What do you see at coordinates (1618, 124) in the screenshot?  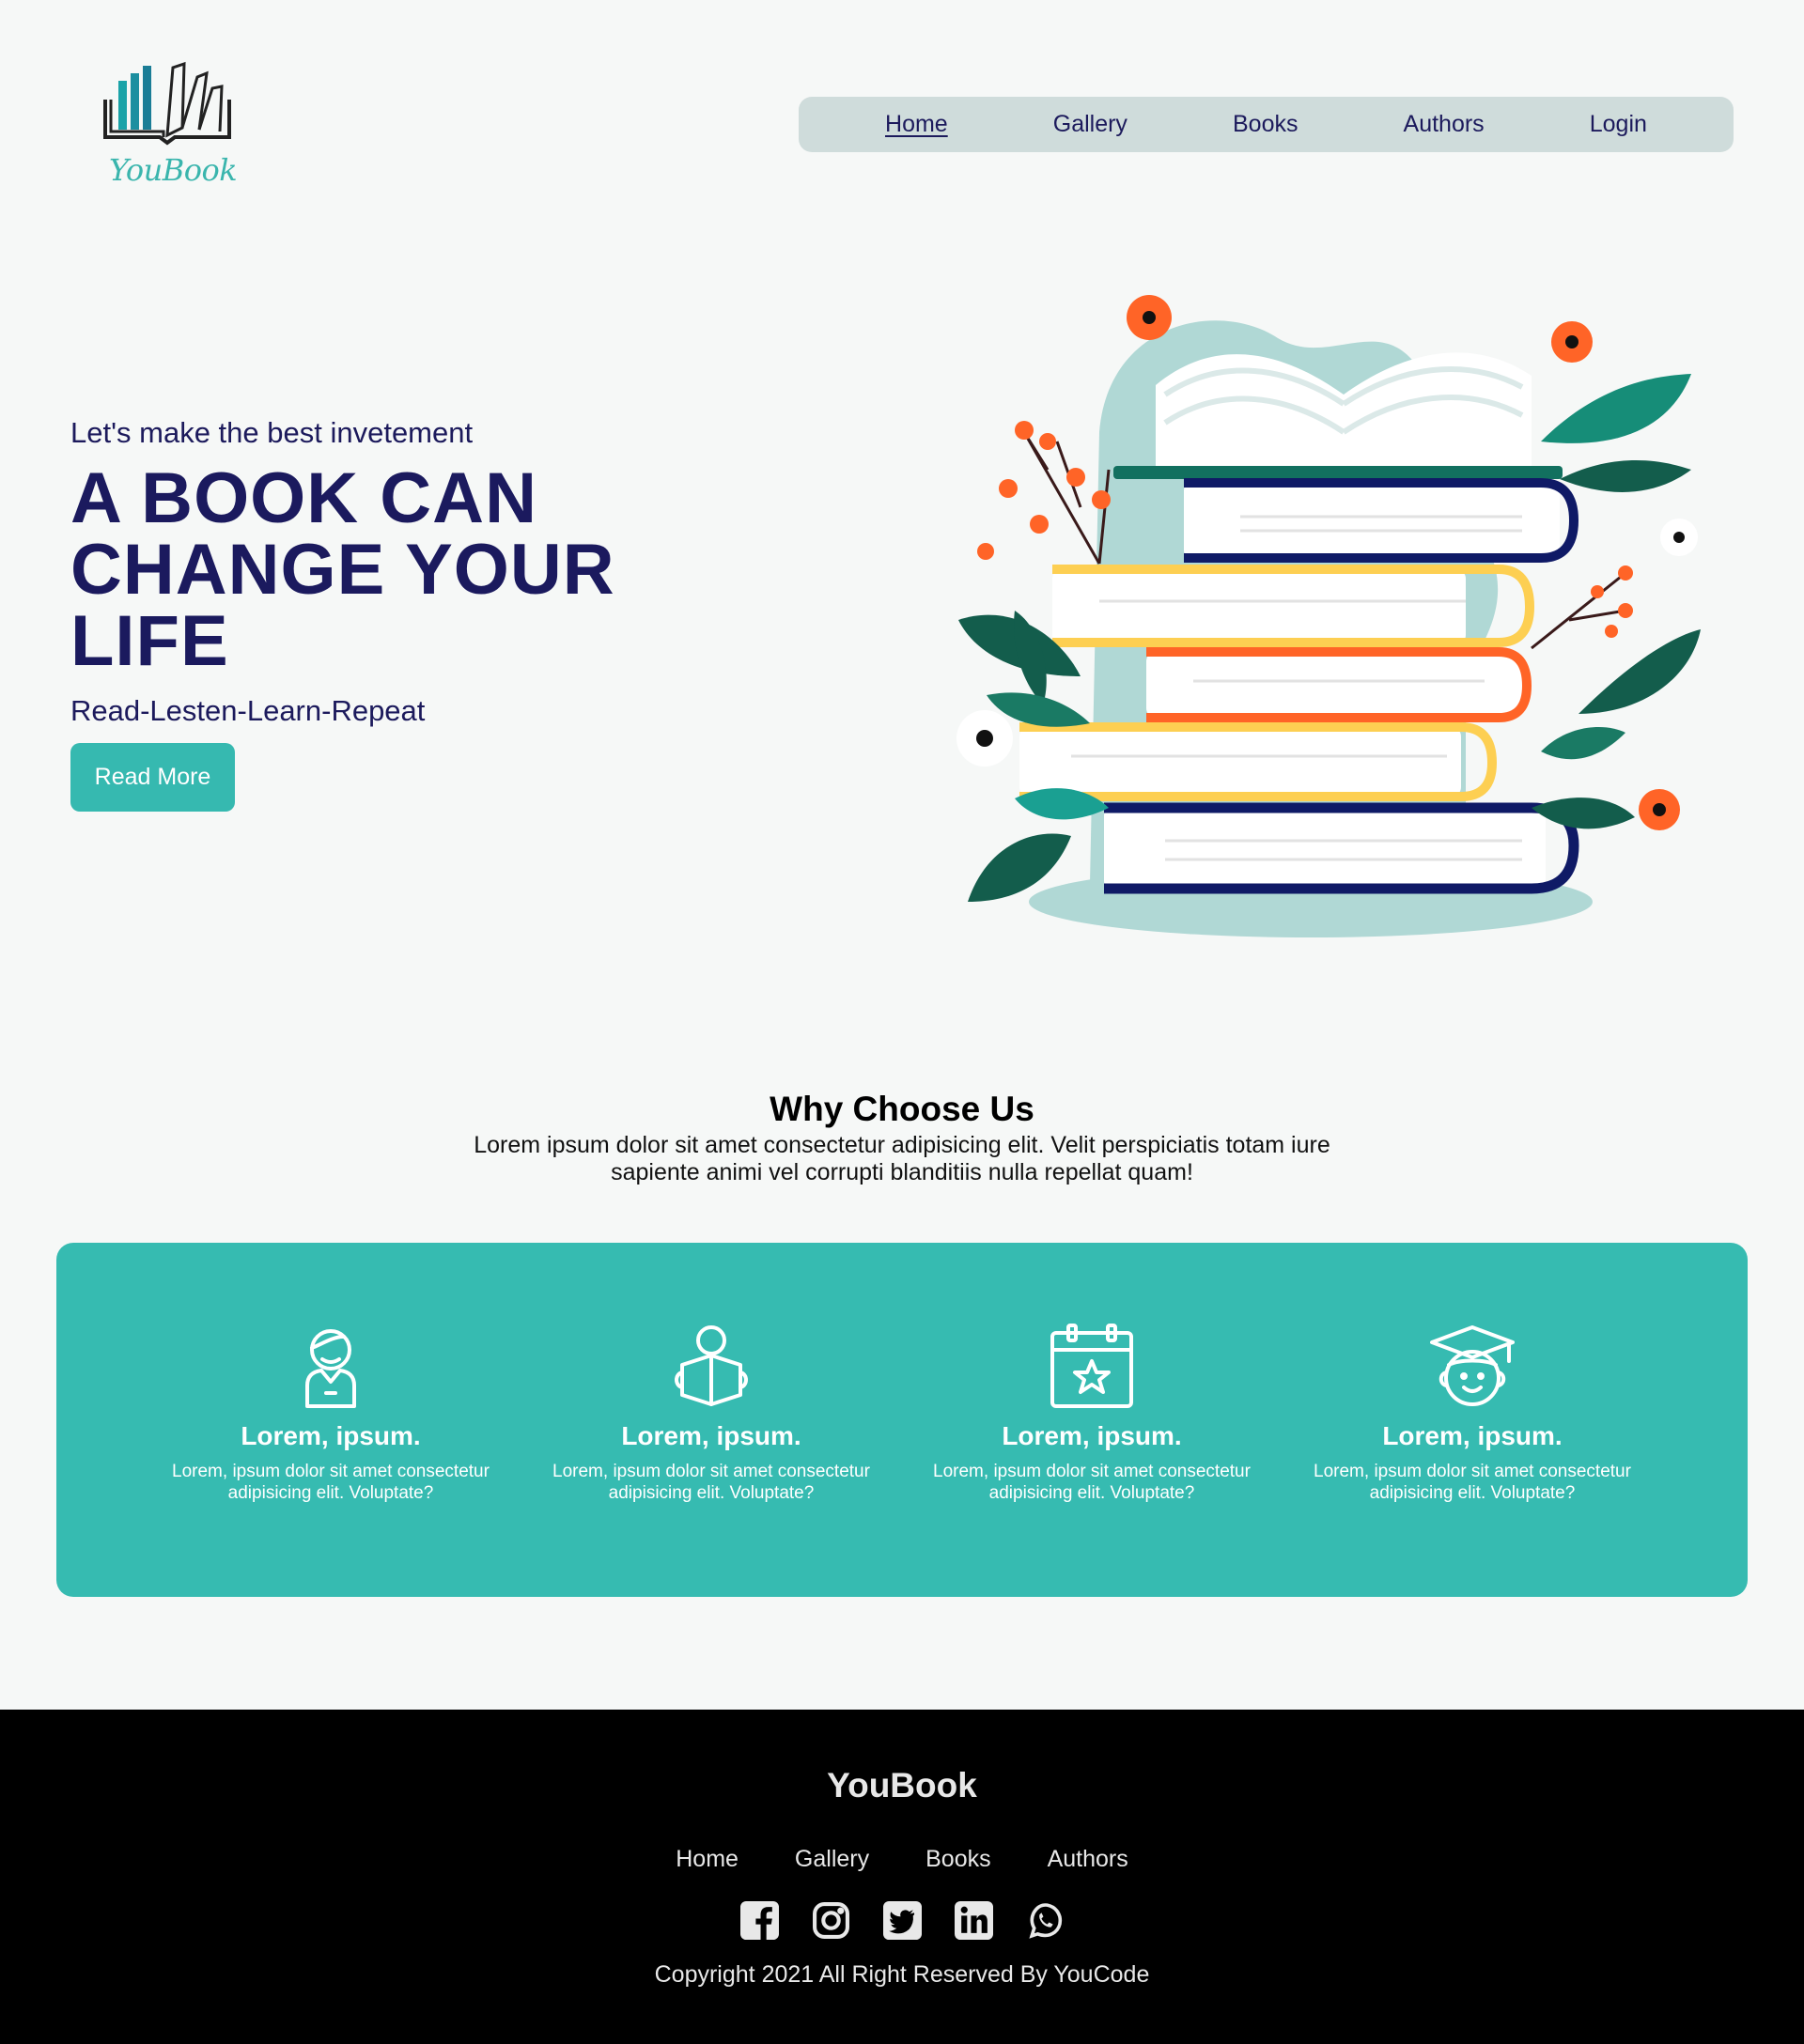 I see `nav-login: Login` at bounding box center [1618, 124].